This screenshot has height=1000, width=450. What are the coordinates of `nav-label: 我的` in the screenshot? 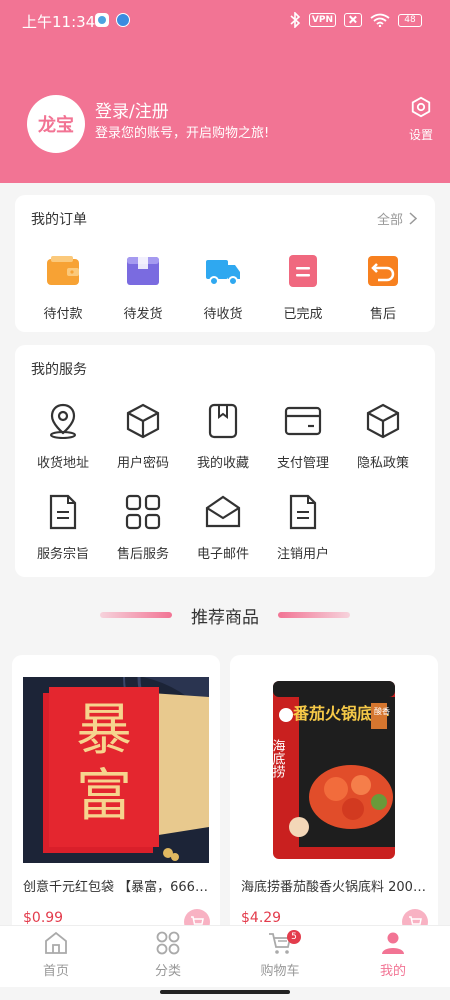 It's located at (392, 971).